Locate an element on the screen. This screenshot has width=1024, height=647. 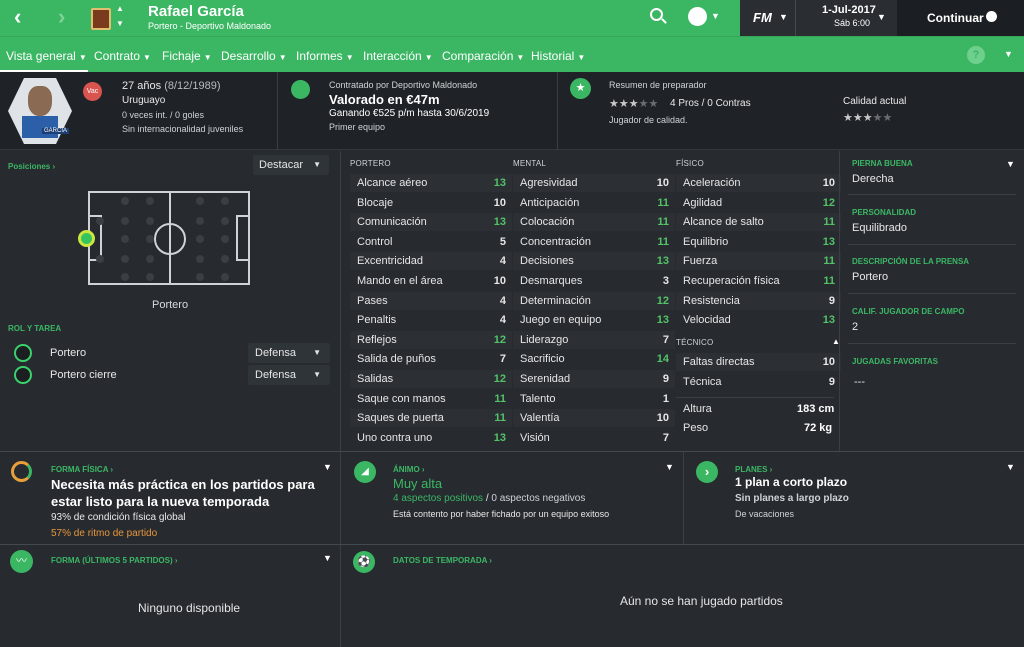
contract-line: Contratado por Deportivo Maldonado is located at coordinates (403, 85).